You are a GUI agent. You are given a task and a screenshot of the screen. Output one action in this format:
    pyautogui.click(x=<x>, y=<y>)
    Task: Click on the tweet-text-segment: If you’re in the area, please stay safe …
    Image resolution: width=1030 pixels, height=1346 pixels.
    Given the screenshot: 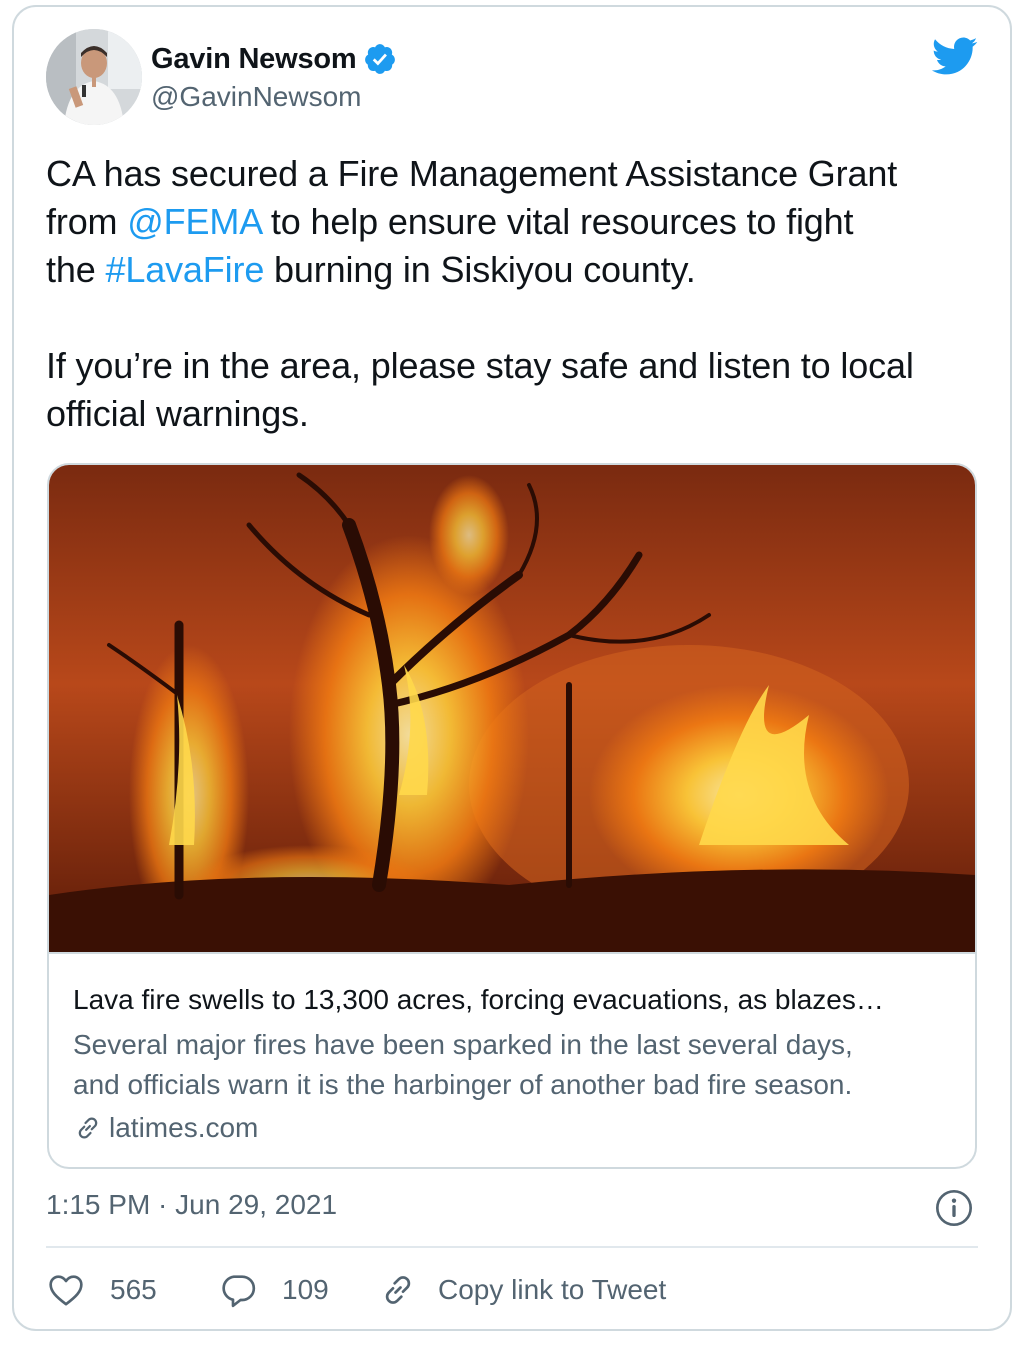 What is the action you would take?
    pyautogui.click(x=480, y=365)
    